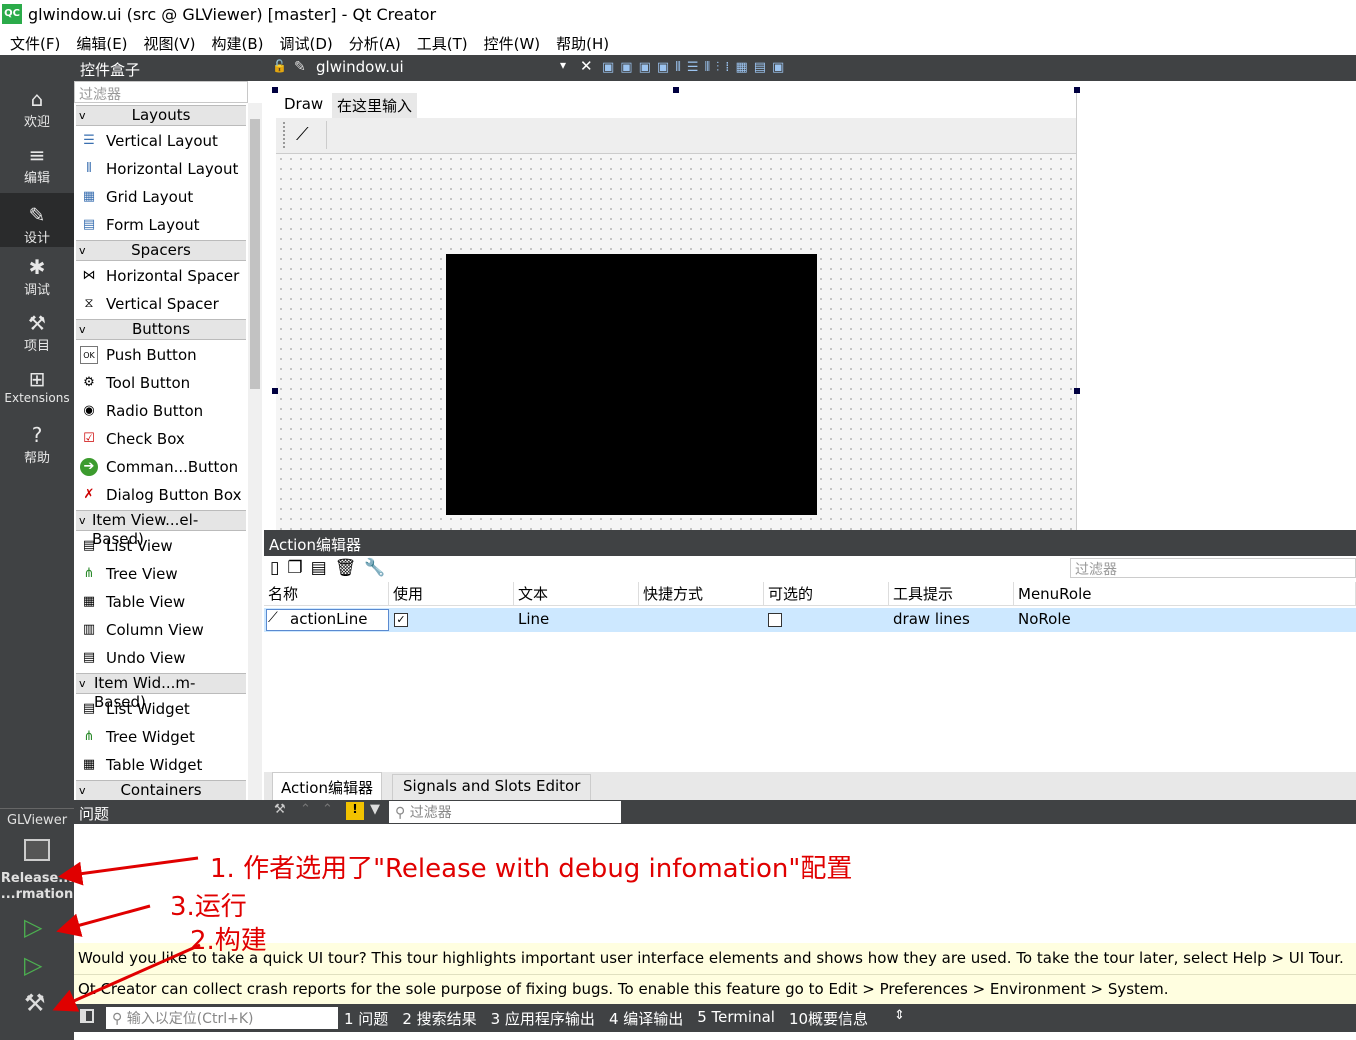  Describe the element at coordinates (1077, 90) in the screenshot. I see `resize-handle-tr` at that location.